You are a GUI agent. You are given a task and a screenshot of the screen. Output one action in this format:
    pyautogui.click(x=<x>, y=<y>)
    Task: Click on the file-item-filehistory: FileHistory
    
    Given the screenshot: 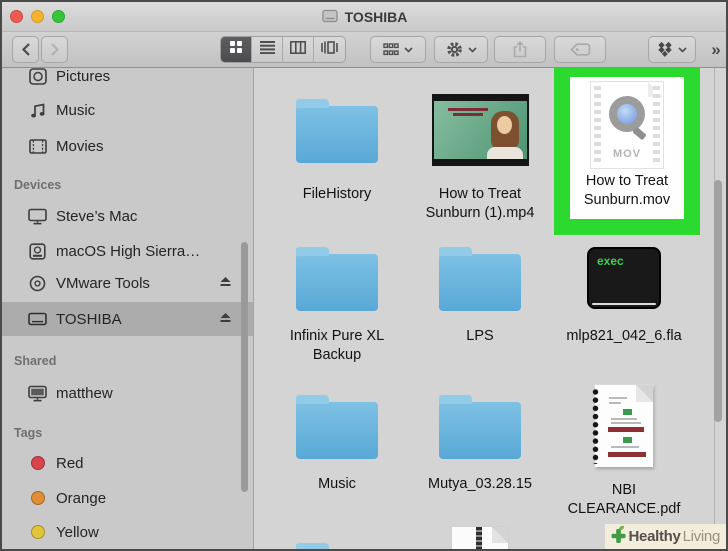 What is the action you would take?
    pyautogui.click(x=337, y=144)
    